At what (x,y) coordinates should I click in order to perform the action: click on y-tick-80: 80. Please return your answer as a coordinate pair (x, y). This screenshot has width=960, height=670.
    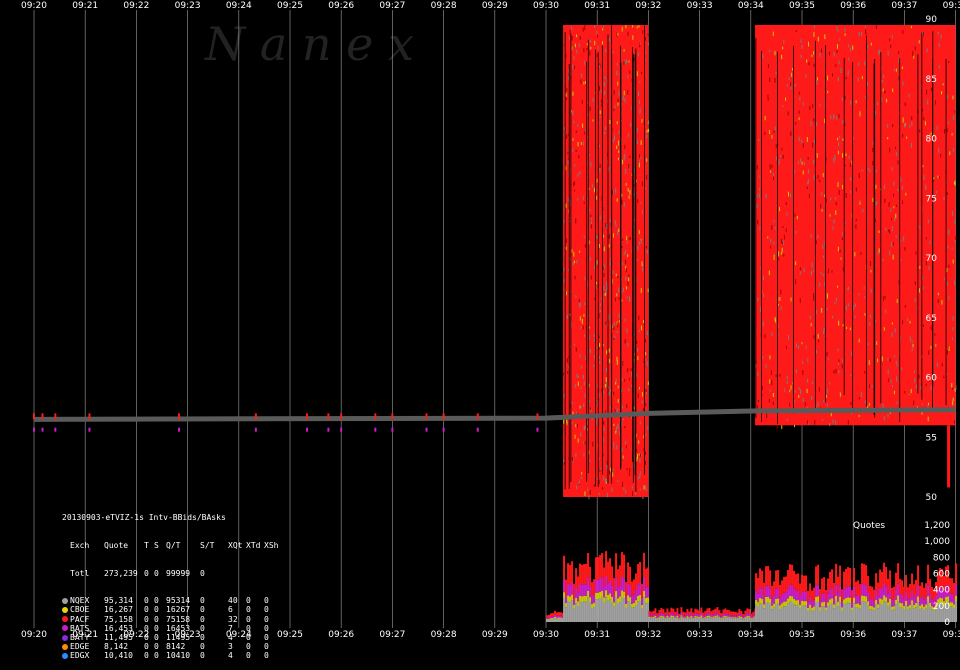
    Looking at the image, I should click on (932, 140).